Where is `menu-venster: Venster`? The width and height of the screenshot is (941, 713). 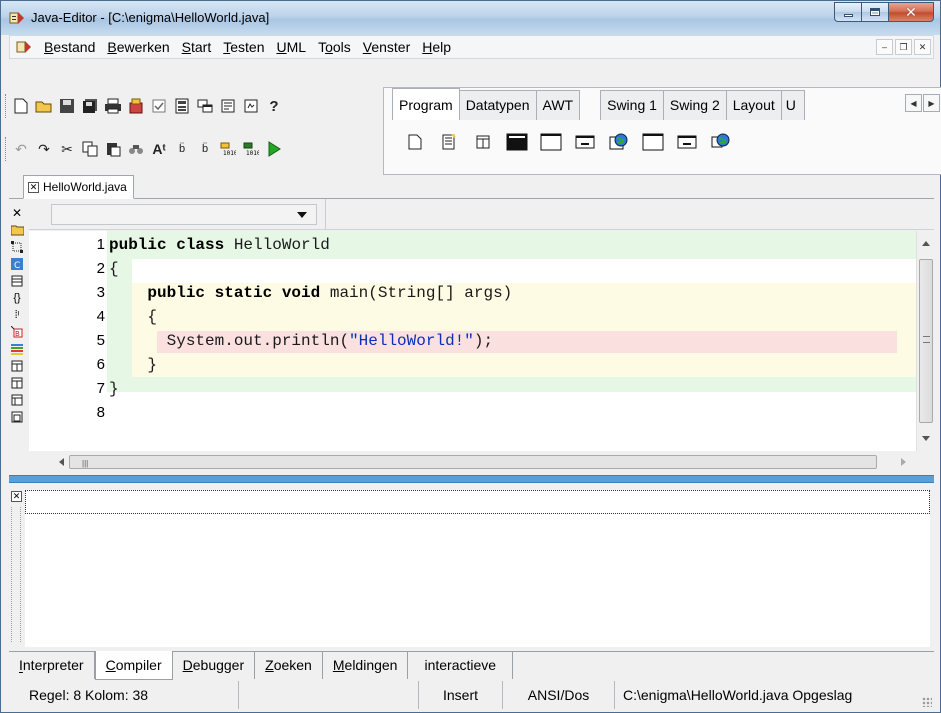
menu-venster: Venster is located at coordinates (387, 47).